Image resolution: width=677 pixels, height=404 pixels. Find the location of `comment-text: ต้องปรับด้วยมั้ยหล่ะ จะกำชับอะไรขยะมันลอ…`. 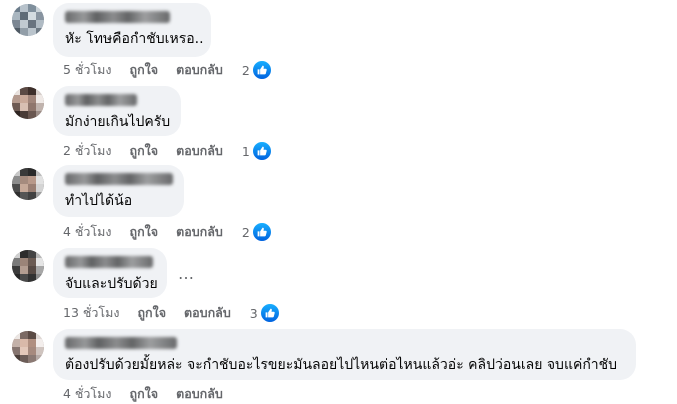

comment-text: ต้องปรับด้วยมั้ยหล่ะ จะกำชับอะไรขยะมันลอ… is located at coordinates (341, 365).